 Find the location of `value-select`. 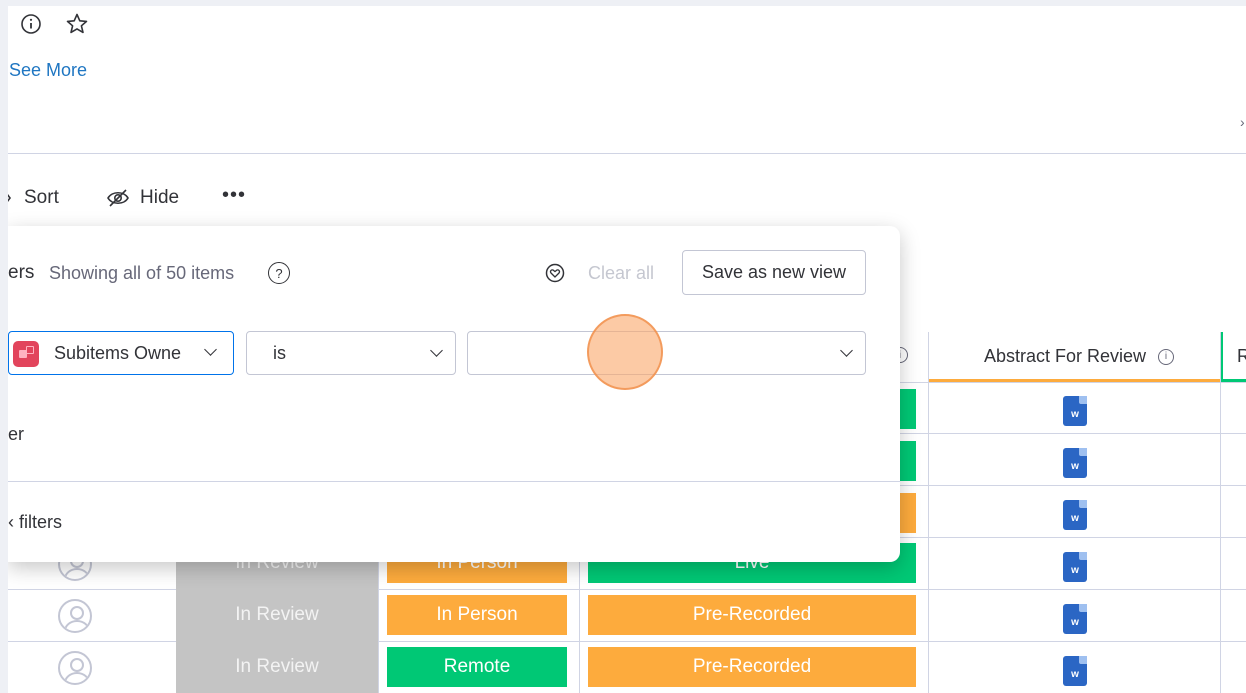

value-select is located at coordinates (666, 353).